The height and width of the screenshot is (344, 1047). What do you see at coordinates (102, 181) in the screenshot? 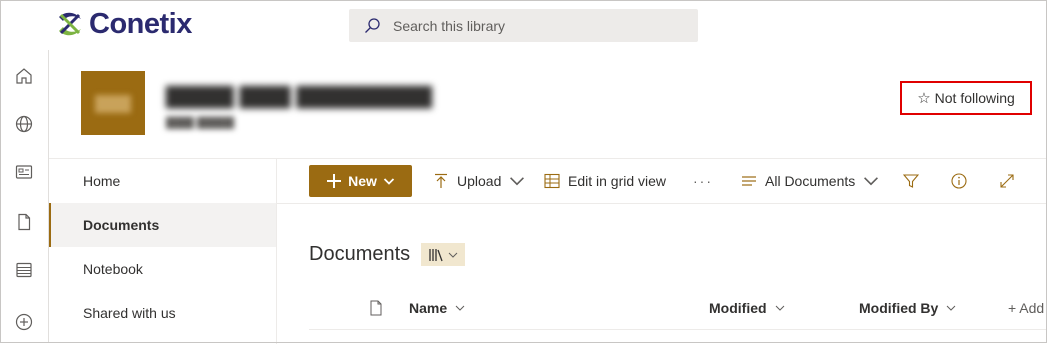
I see `nav-item-label: Home` at bounding box center [102, 181].